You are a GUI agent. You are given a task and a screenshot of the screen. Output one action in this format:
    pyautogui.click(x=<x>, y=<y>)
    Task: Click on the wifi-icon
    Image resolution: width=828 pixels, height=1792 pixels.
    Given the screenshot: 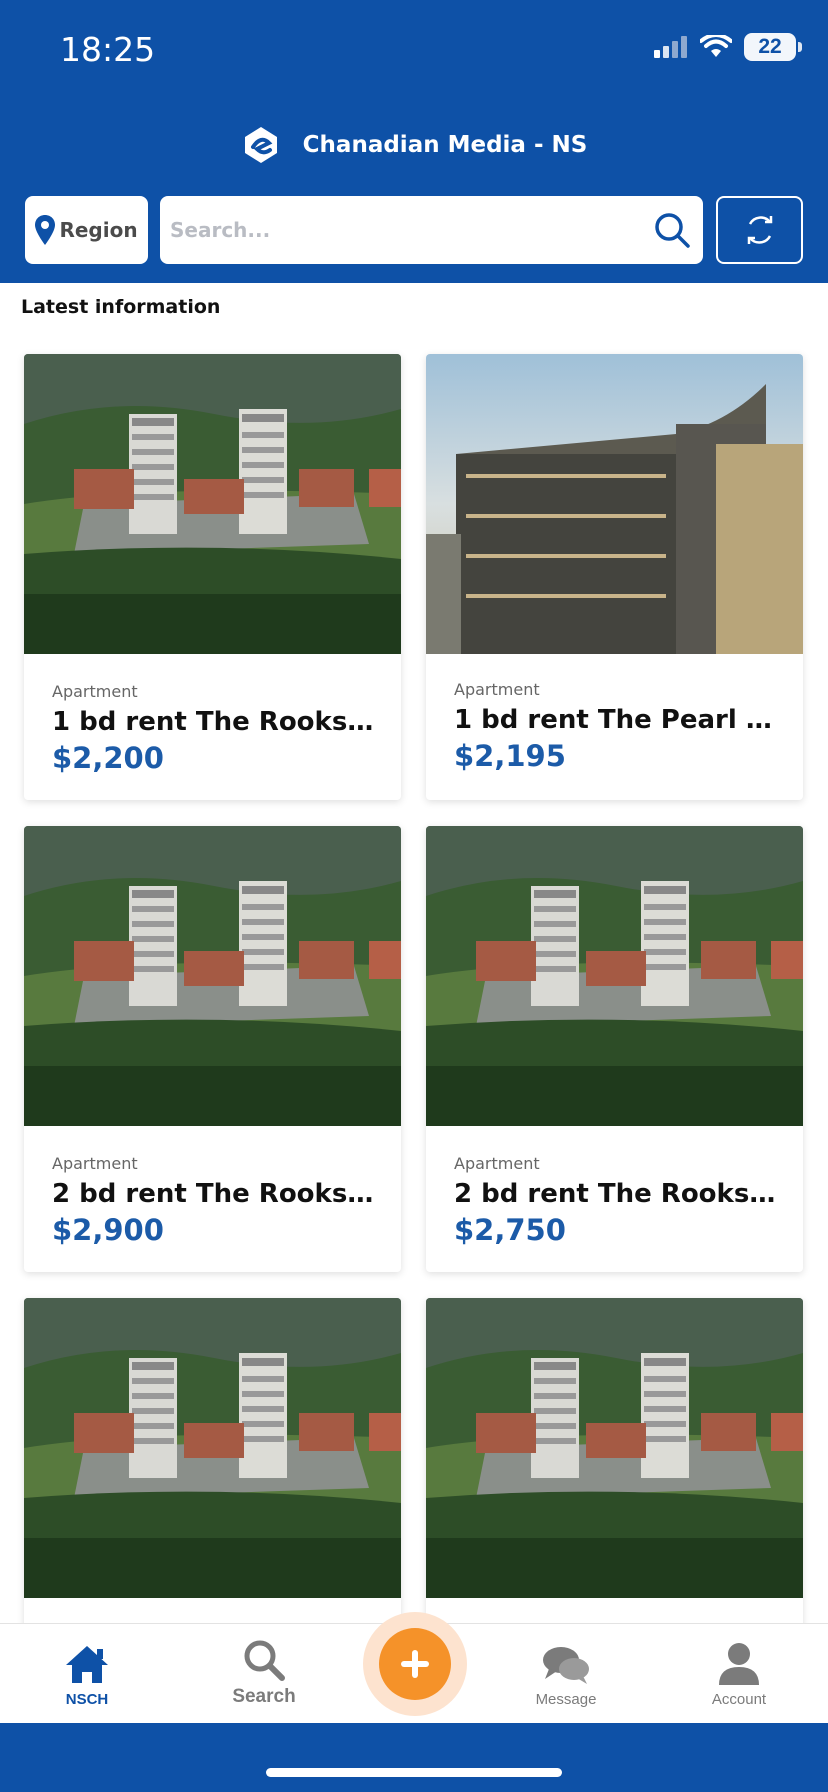 What is the action you would take?
    pyautogui.click(x=716, y=46)
    